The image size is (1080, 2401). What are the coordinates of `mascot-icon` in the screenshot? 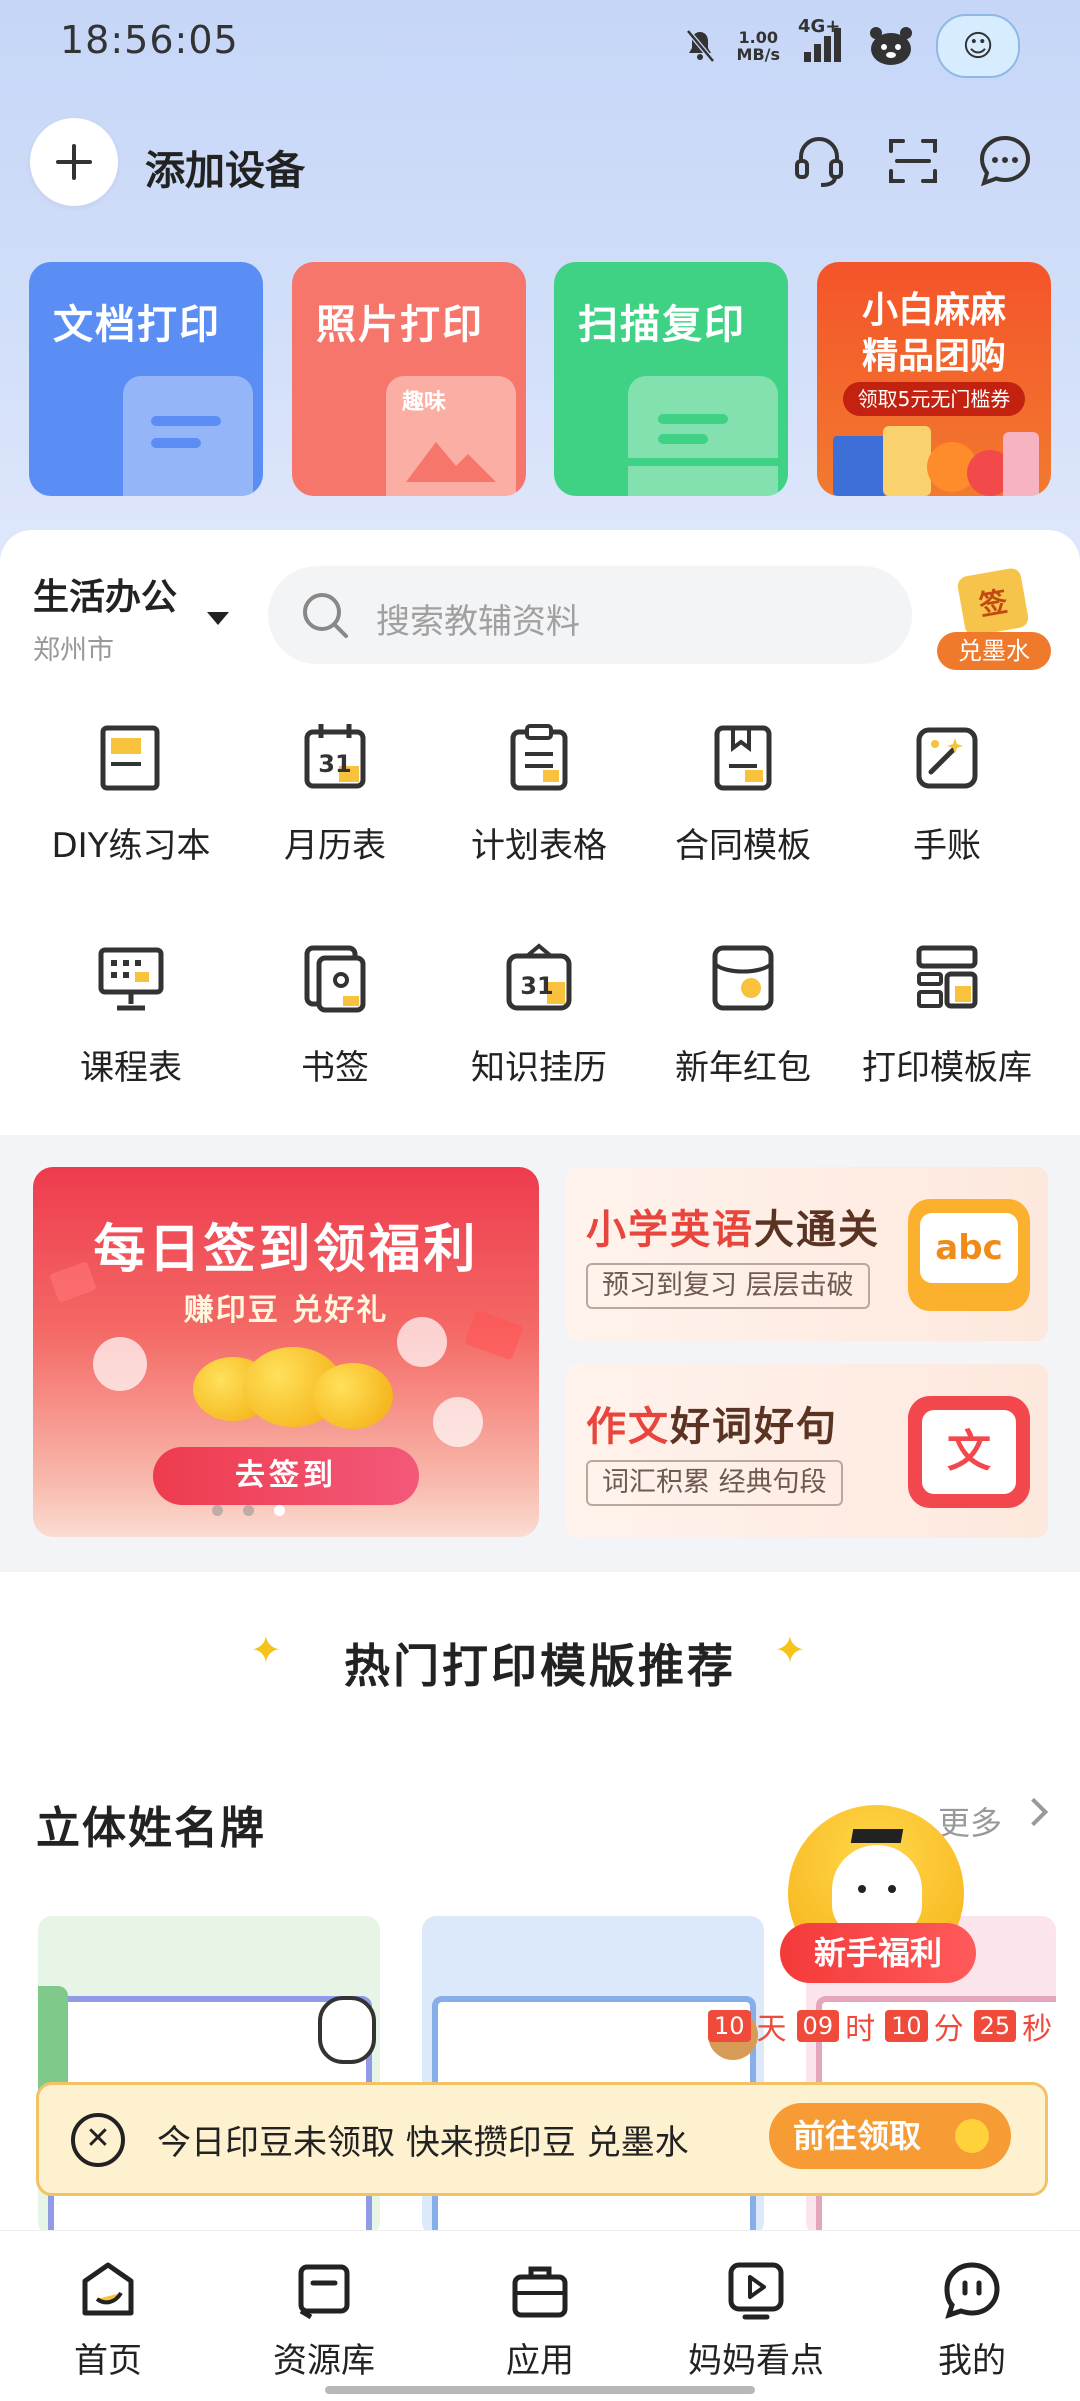 It's located at (877, 1882).